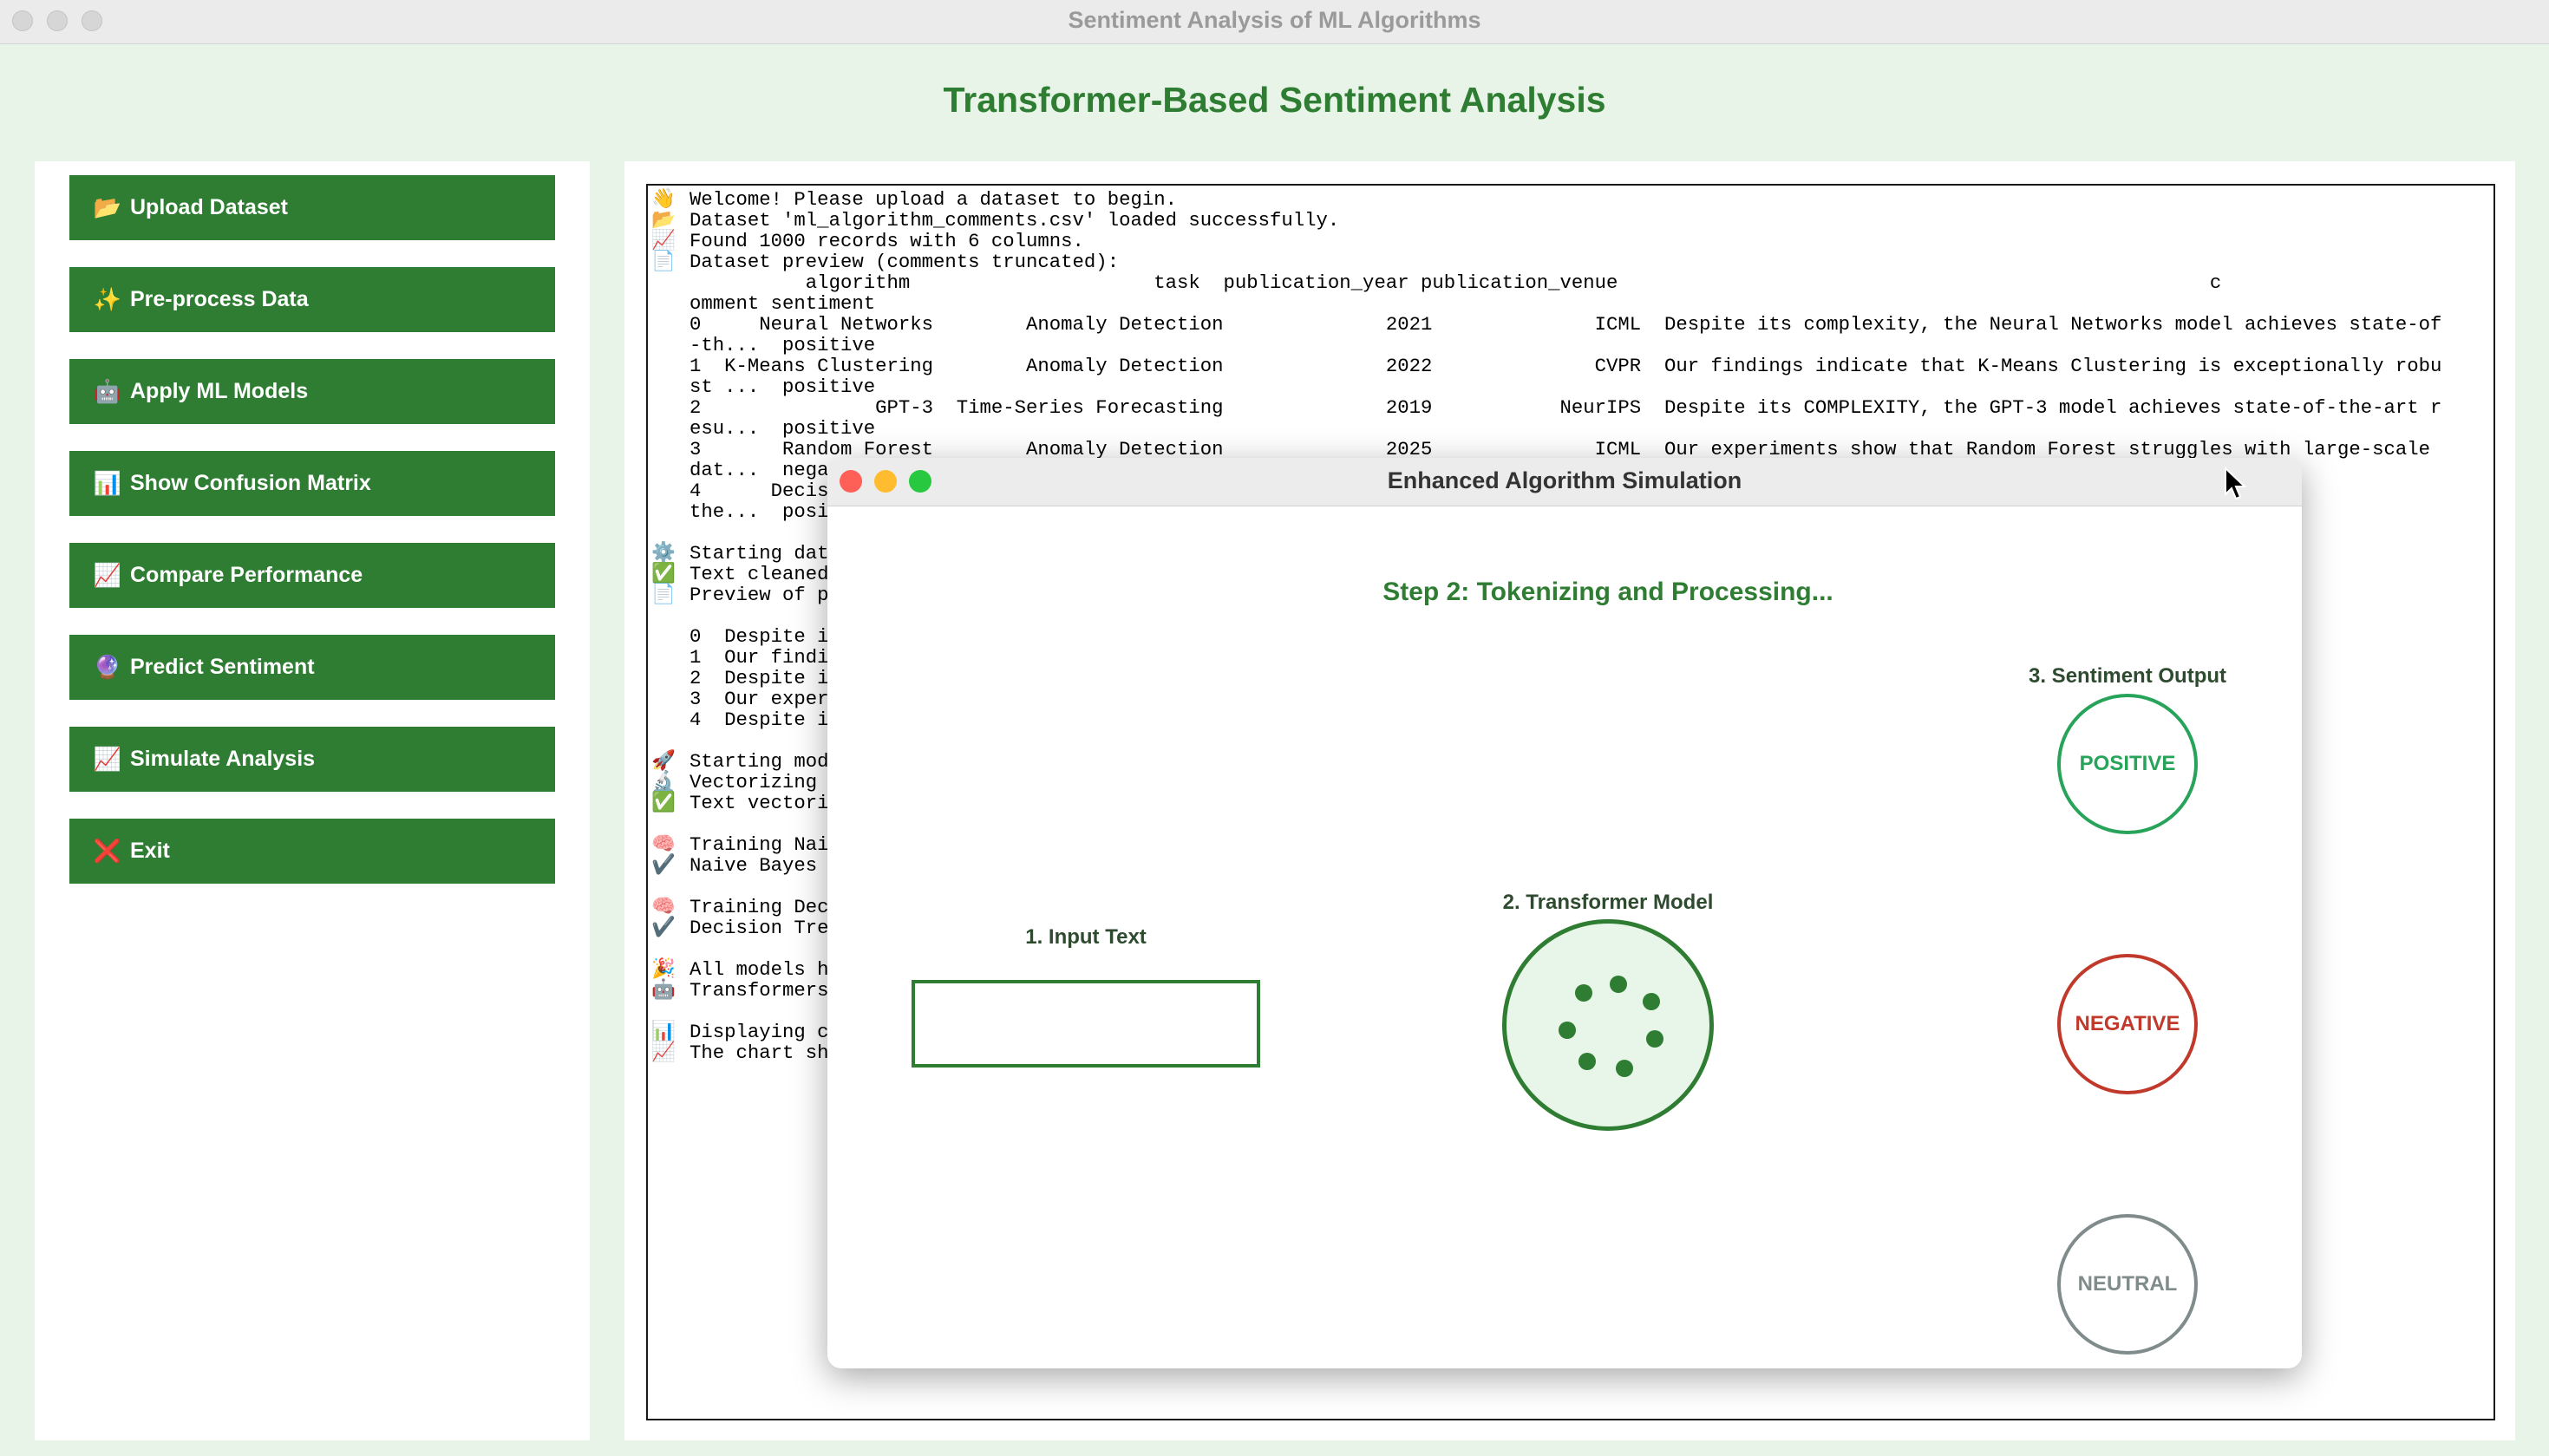 This screenshot has width=2549, height=1456. Describe the element at coordinates (312, 207) in the screenshot. I see `upload-dataset-button: 📂 Upload Dataset` at that location.